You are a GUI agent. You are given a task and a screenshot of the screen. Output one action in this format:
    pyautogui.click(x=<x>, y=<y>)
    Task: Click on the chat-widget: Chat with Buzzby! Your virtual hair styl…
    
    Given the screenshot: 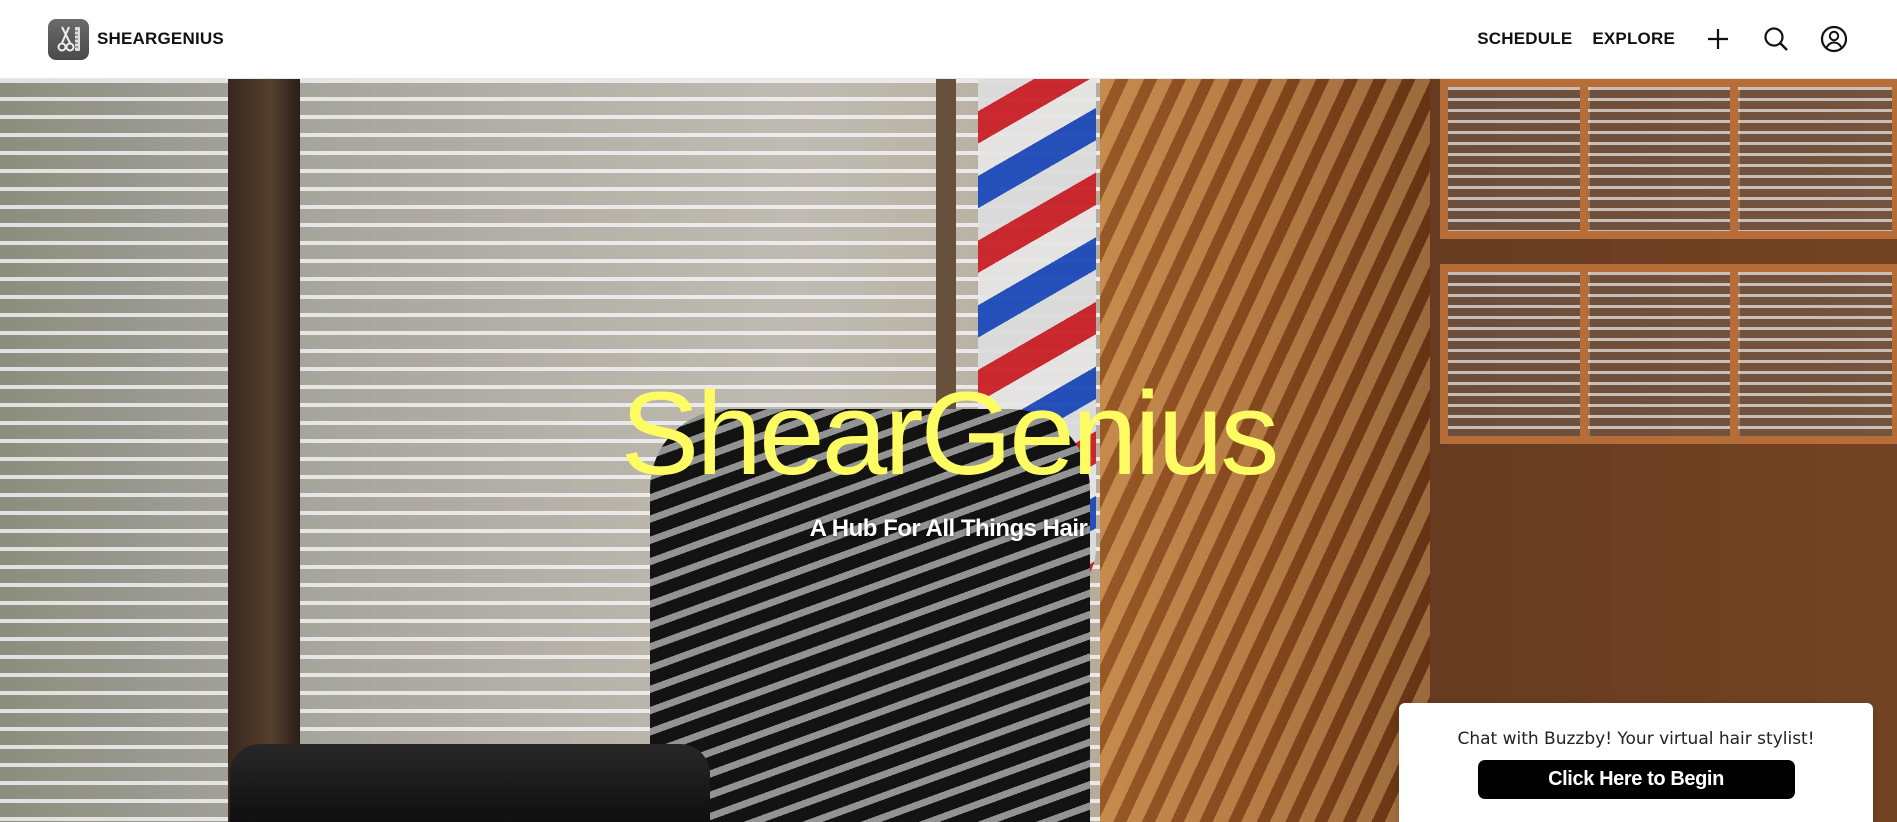 What is the action you would take?
    pyautogui.click(x=1636, y=762)
    